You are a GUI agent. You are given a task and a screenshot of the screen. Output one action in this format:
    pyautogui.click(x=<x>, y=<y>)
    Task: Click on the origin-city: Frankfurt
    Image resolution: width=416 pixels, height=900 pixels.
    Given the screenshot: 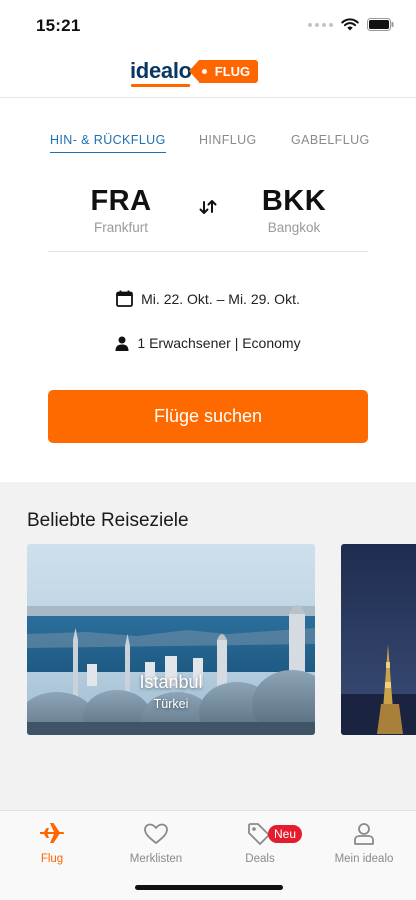 What is the action you would take?
    pyautogui.click(x=120, y=227)
    